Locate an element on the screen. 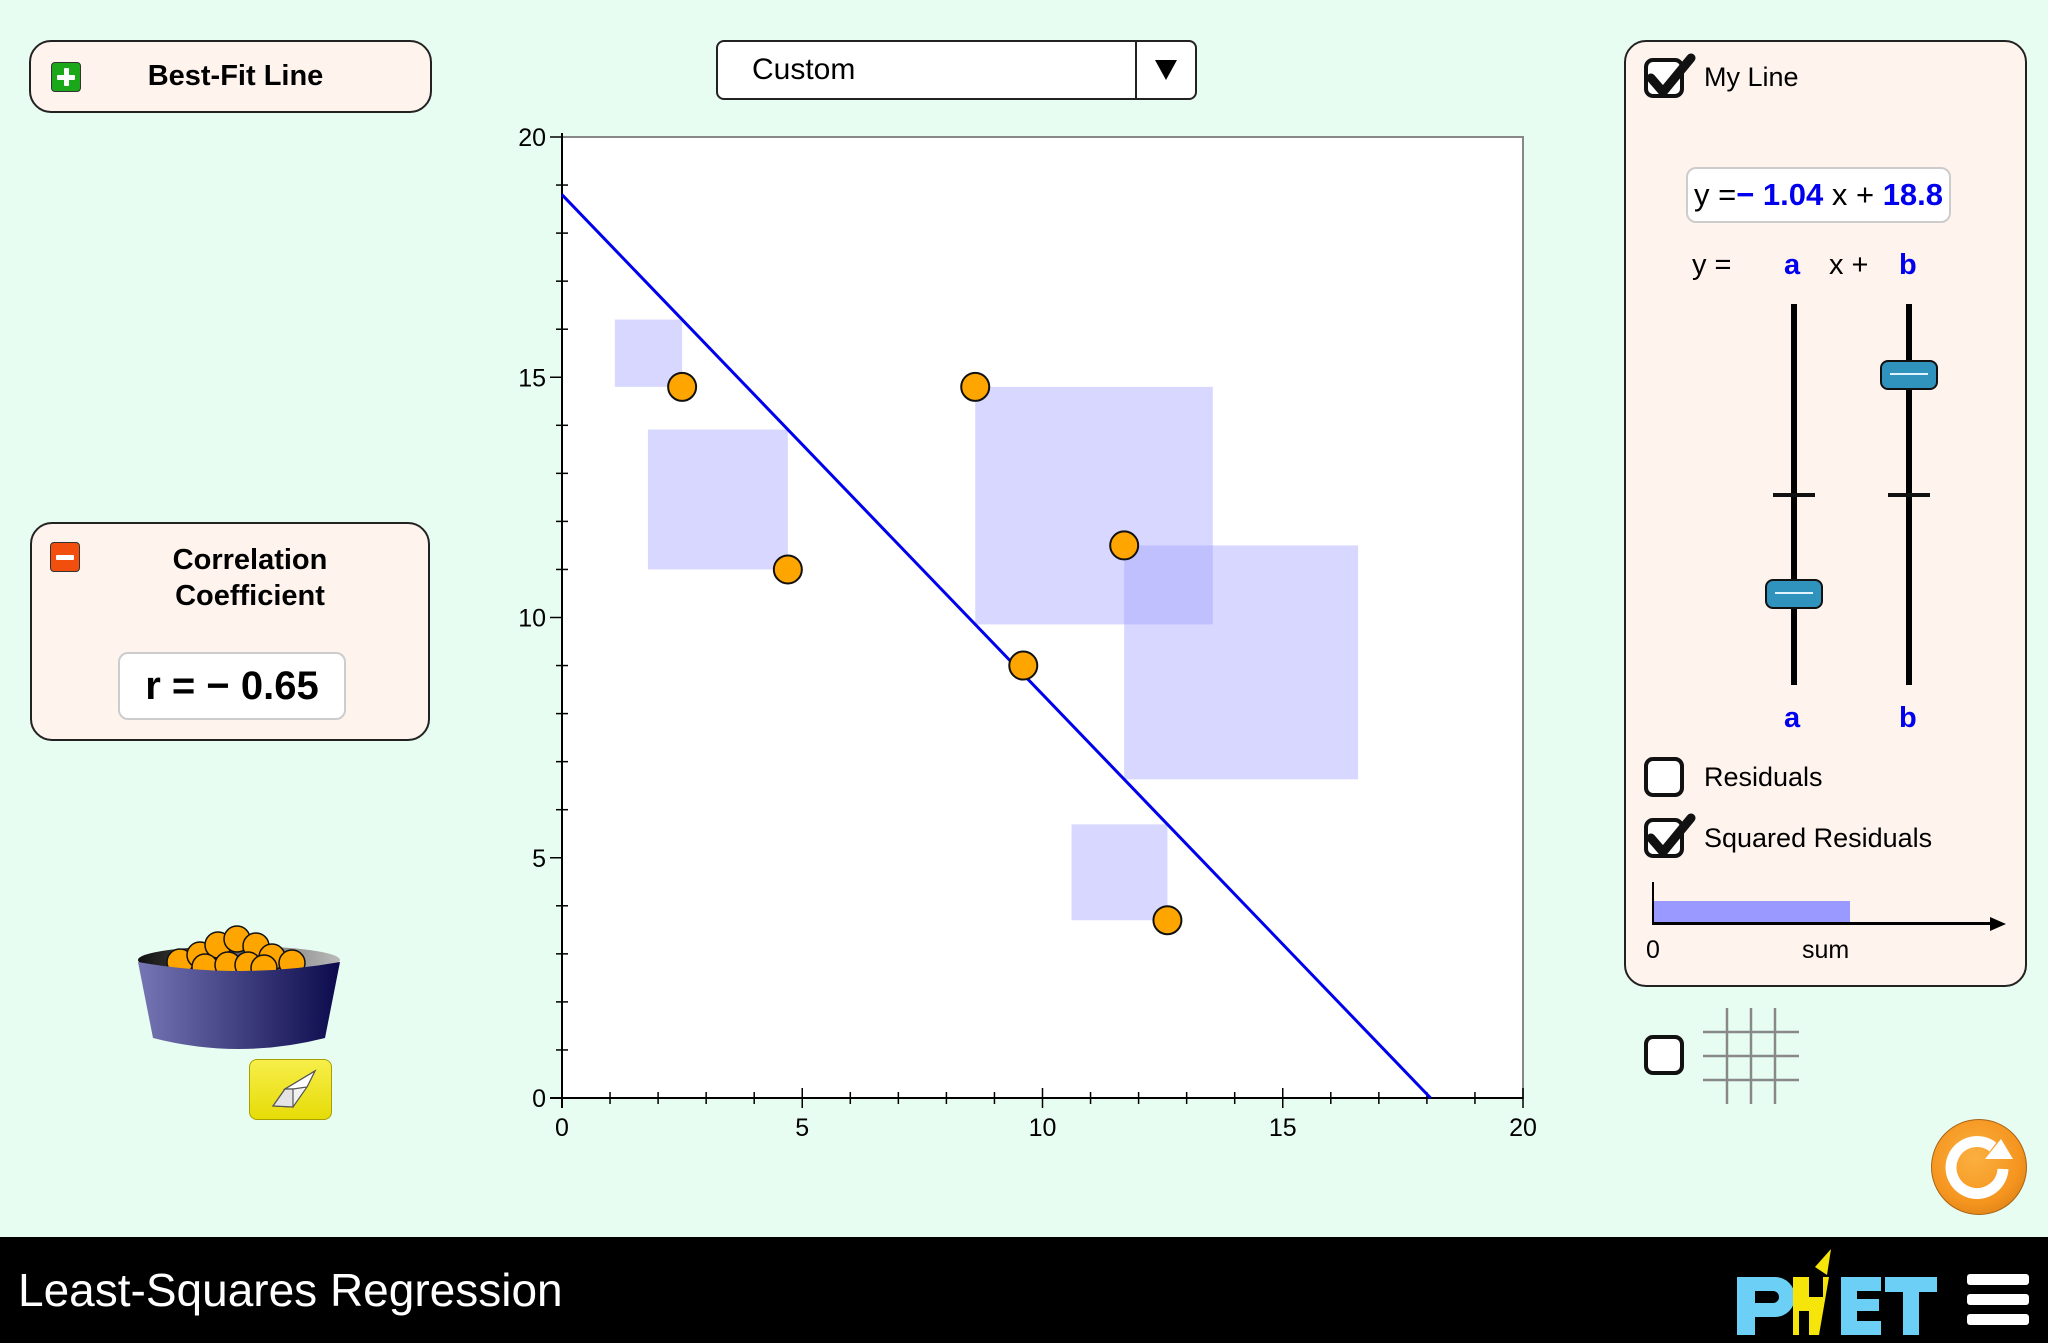 This screenshot has height=1343, width=2048. dataset-selected-value: Custom is located at coordinates (804, 69).